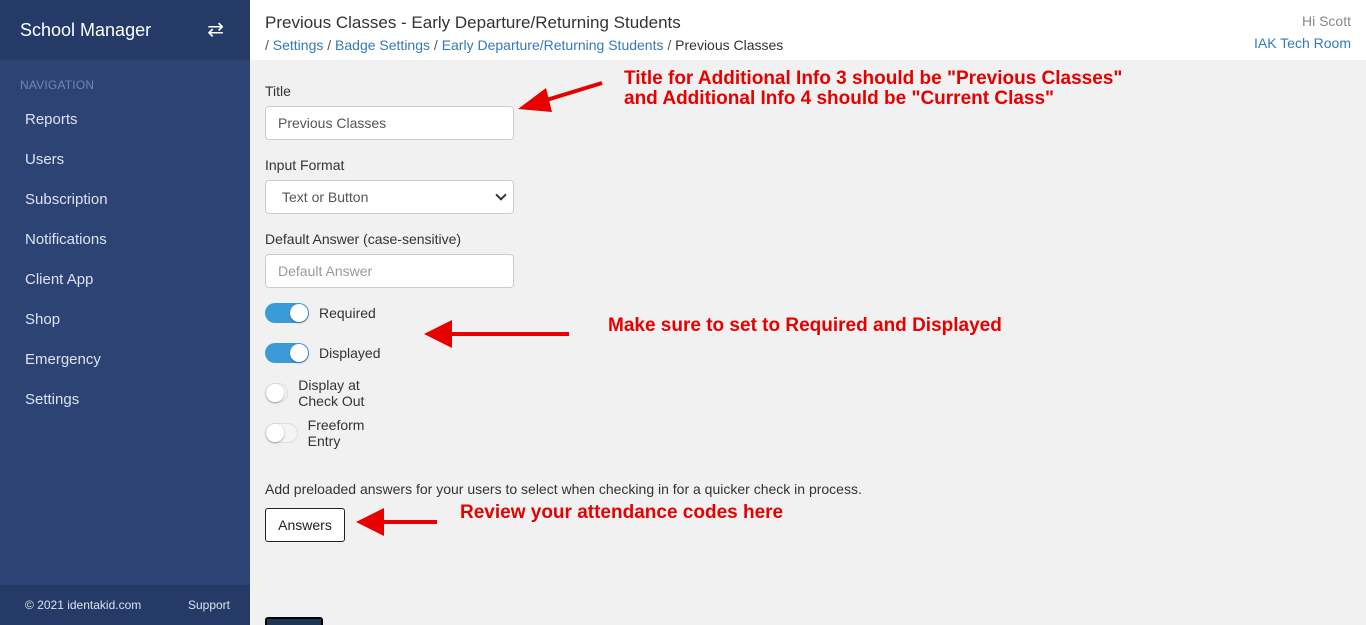 This screenshot has height=625, width=1366. What do you see at coordinates (479, 308) in the screenshot?
I see `annotation-arrows` at bounding box center [479, 308].